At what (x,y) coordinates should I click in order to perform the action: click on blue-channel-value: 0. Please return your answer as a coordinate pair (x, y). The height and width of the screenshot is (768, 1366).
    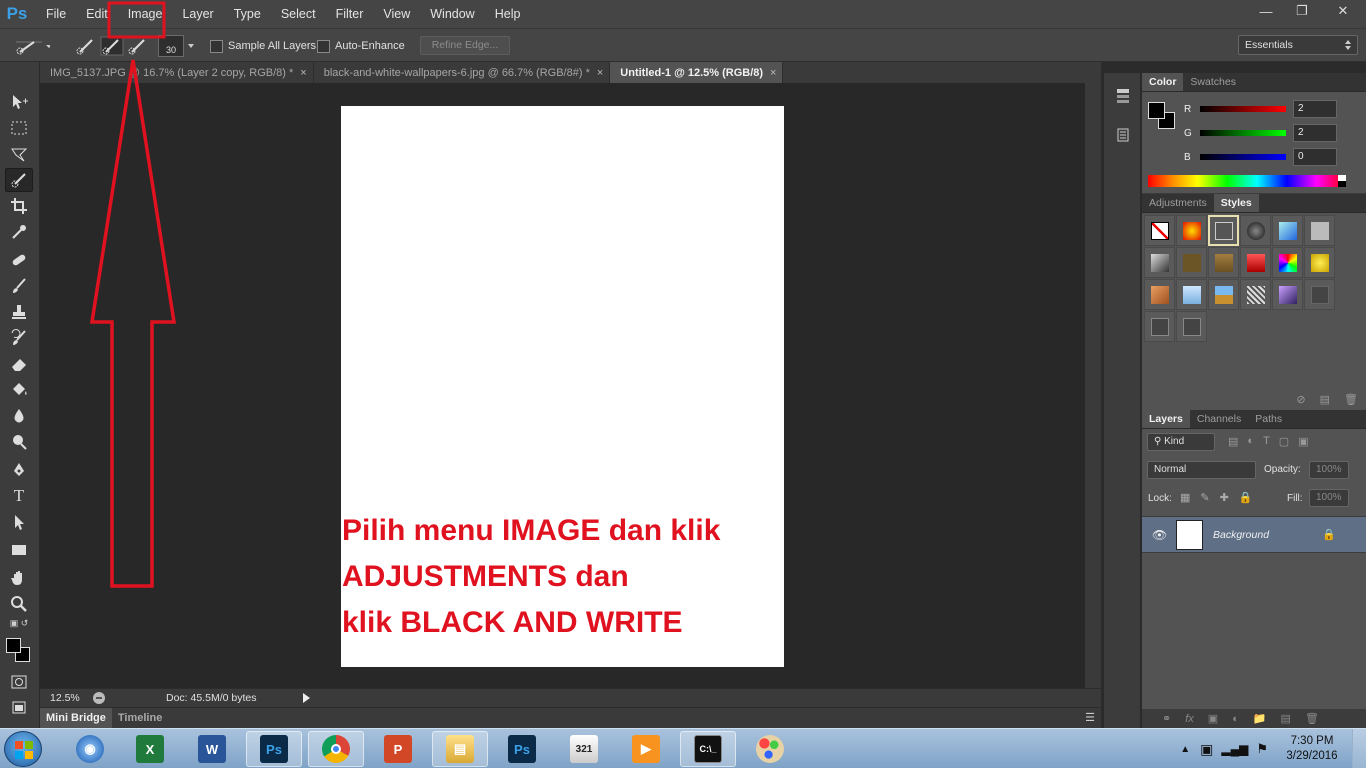
    Looking at the image, I should click on (1315, 157).